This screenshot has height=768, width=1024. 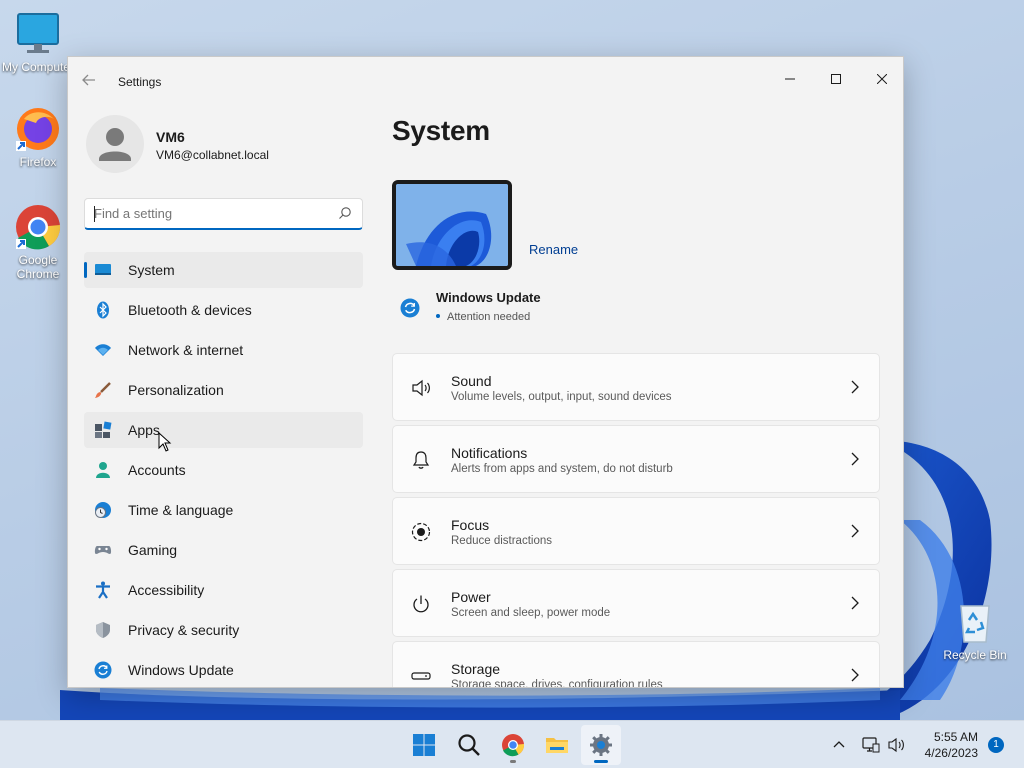 What do you see at coordinates (438, 316) in the screenshot?
I see `status-dot` at bounding box center [438, 316].